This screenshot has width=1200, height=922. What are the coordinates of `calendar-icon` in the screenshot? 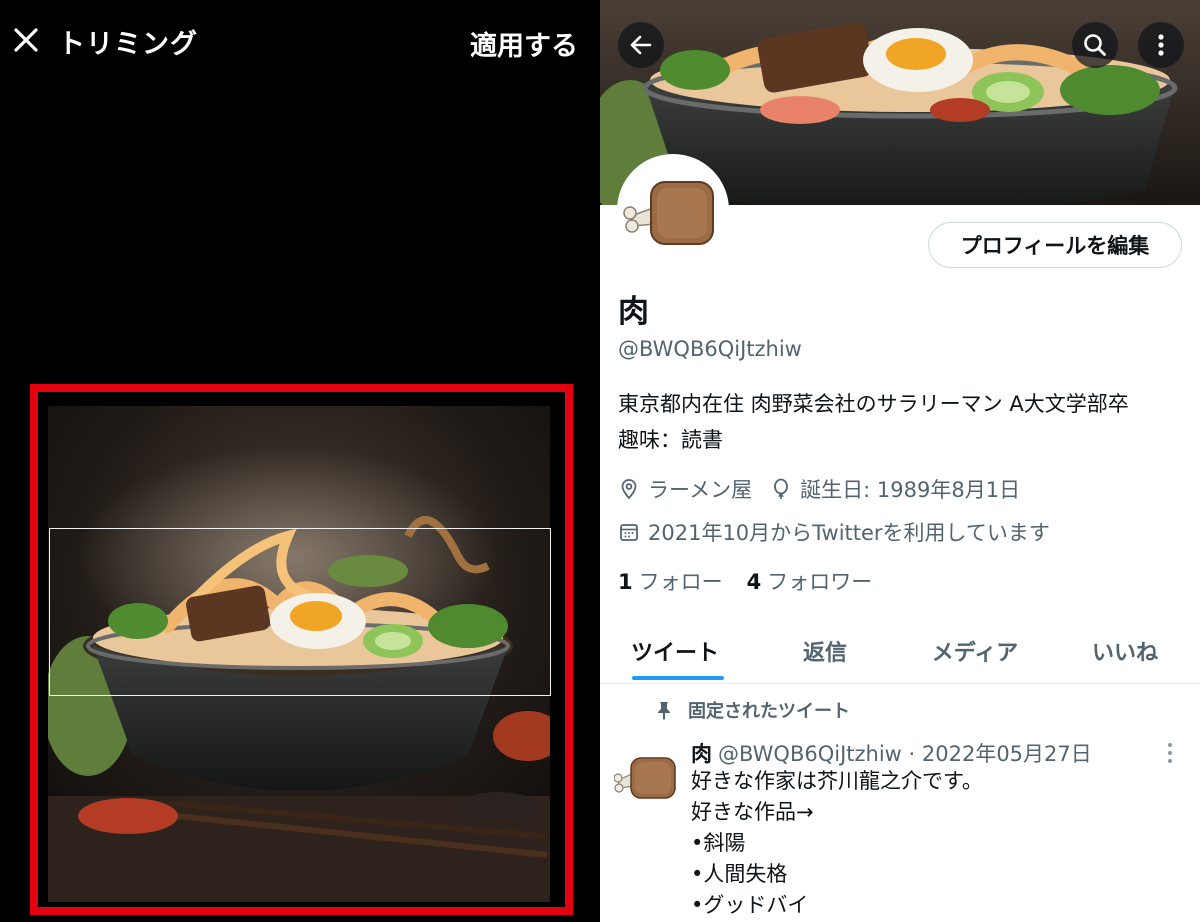 It's located at (629, 532).